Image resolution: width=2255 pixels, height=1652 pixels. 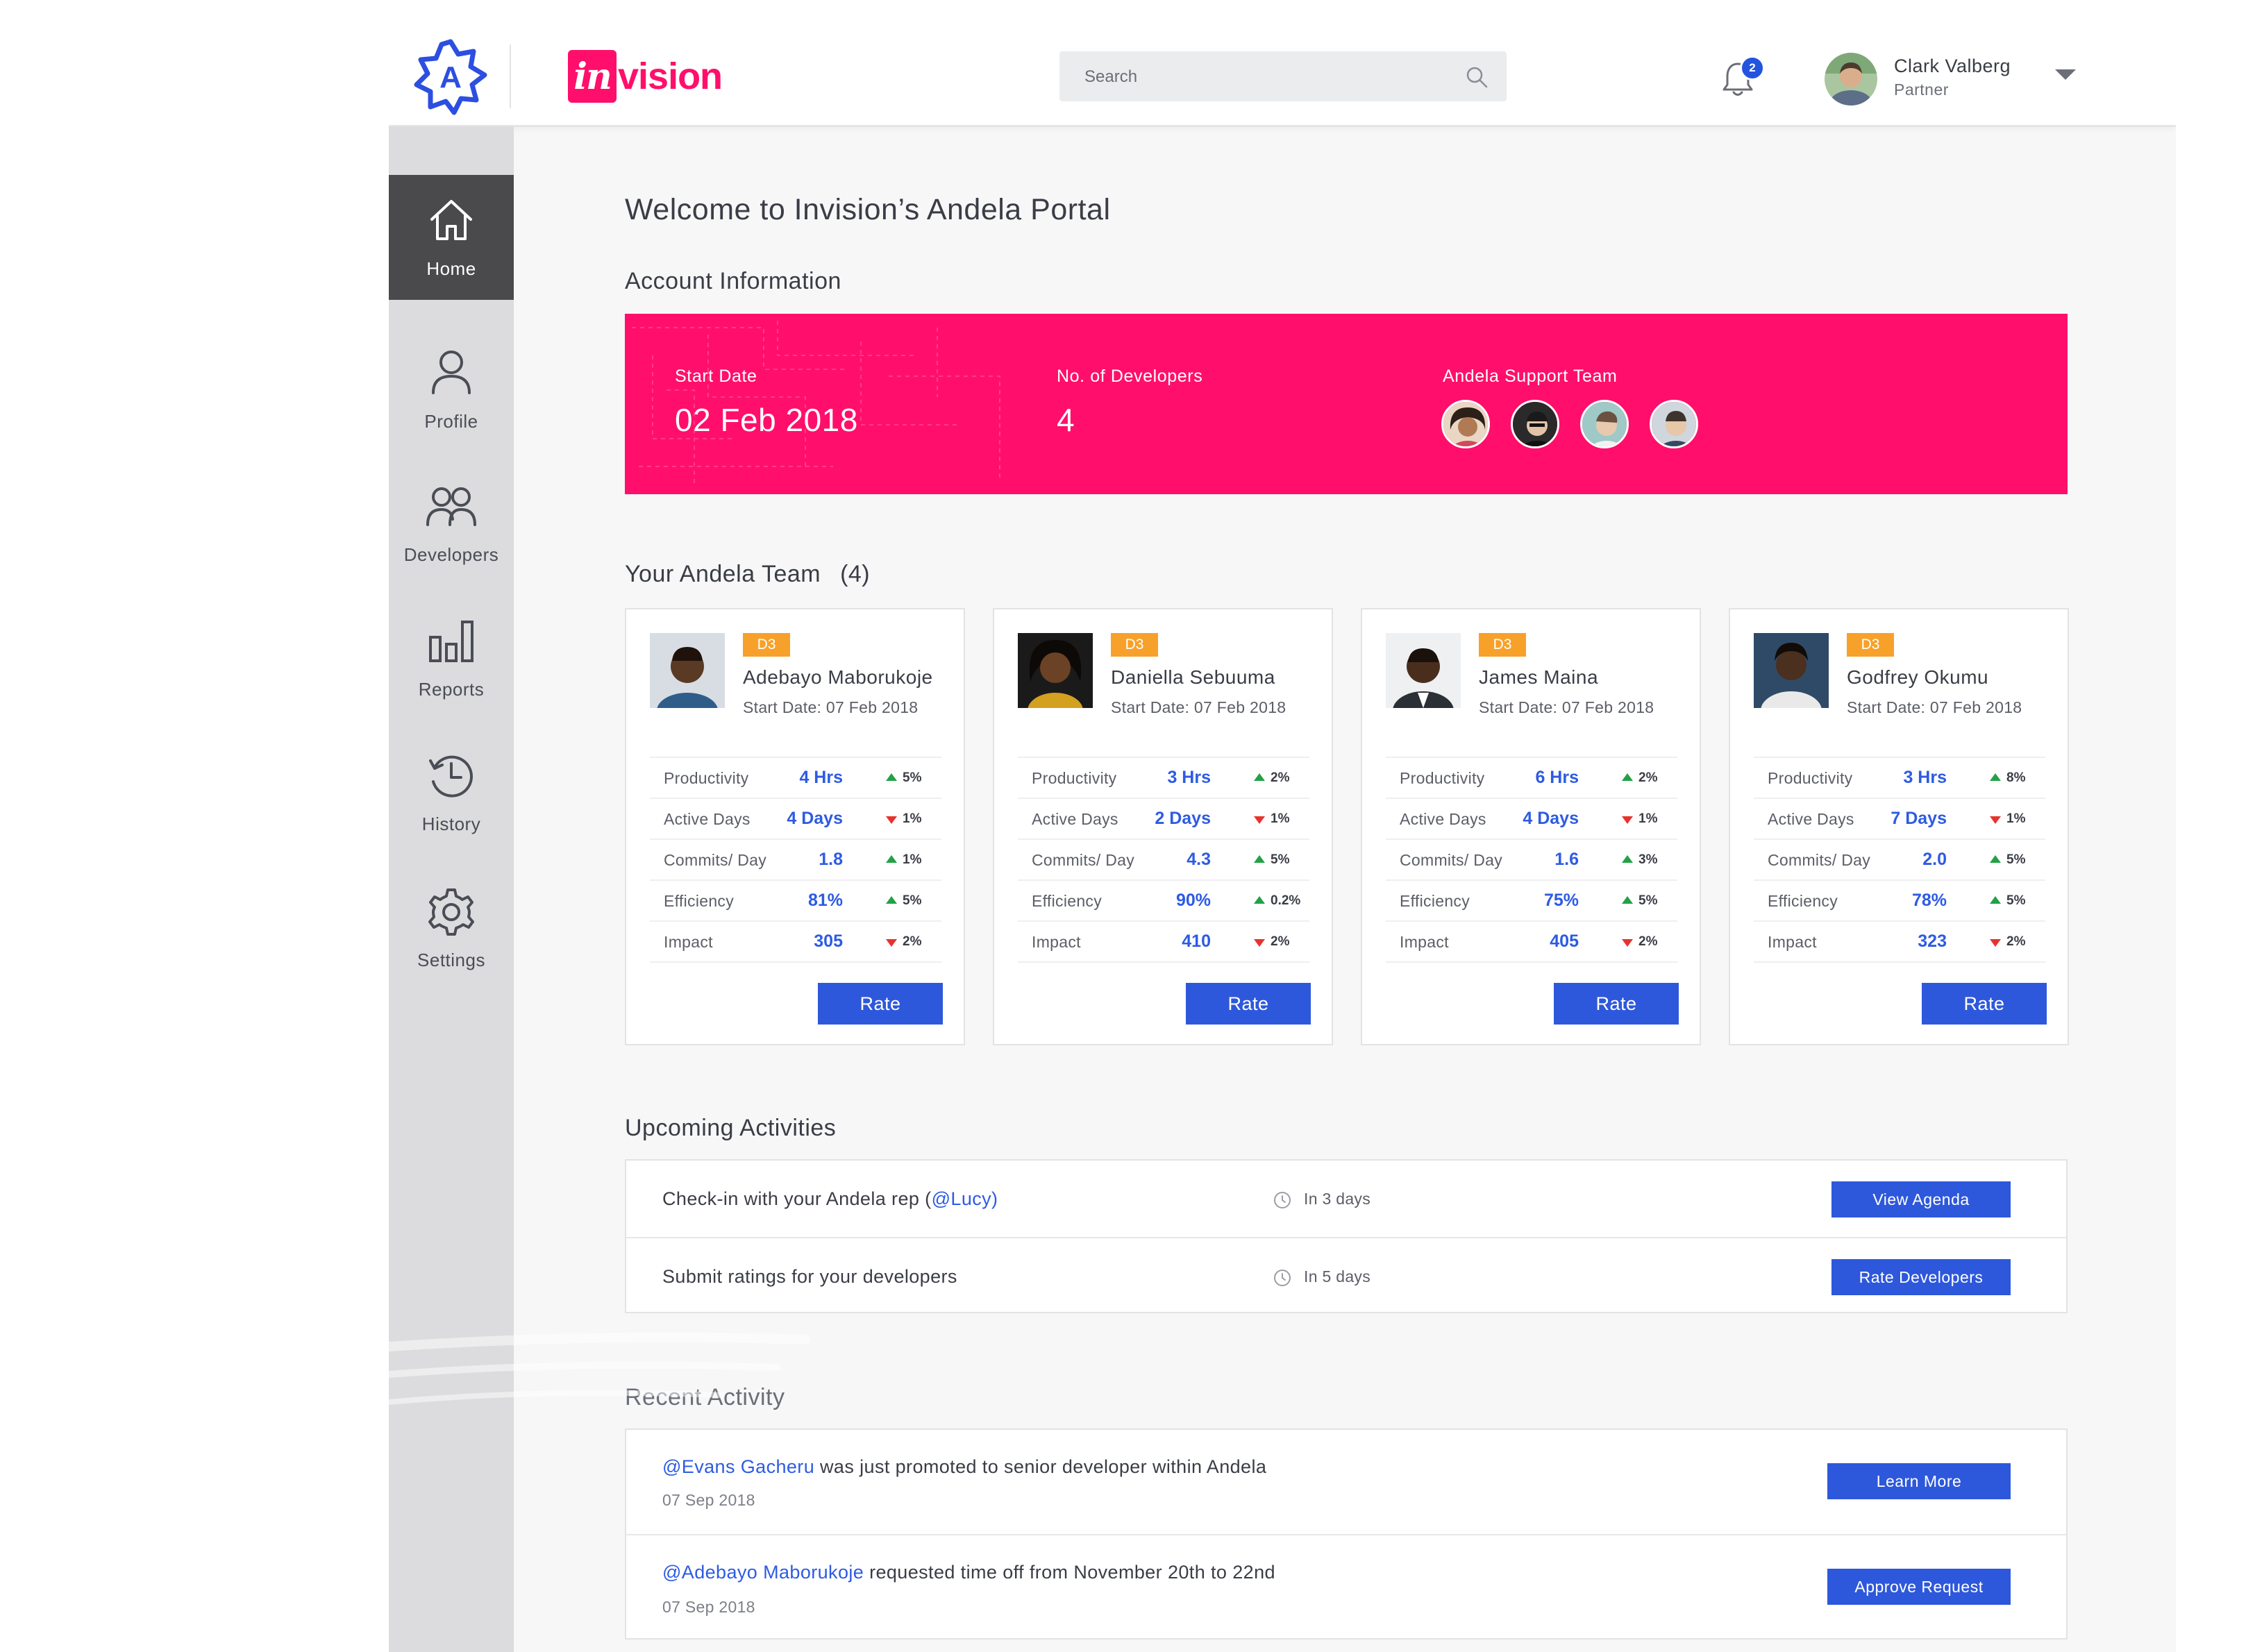 I want to click on metric-row: Productivity 3 Hrs 2%, so click(x=1164, y=777).